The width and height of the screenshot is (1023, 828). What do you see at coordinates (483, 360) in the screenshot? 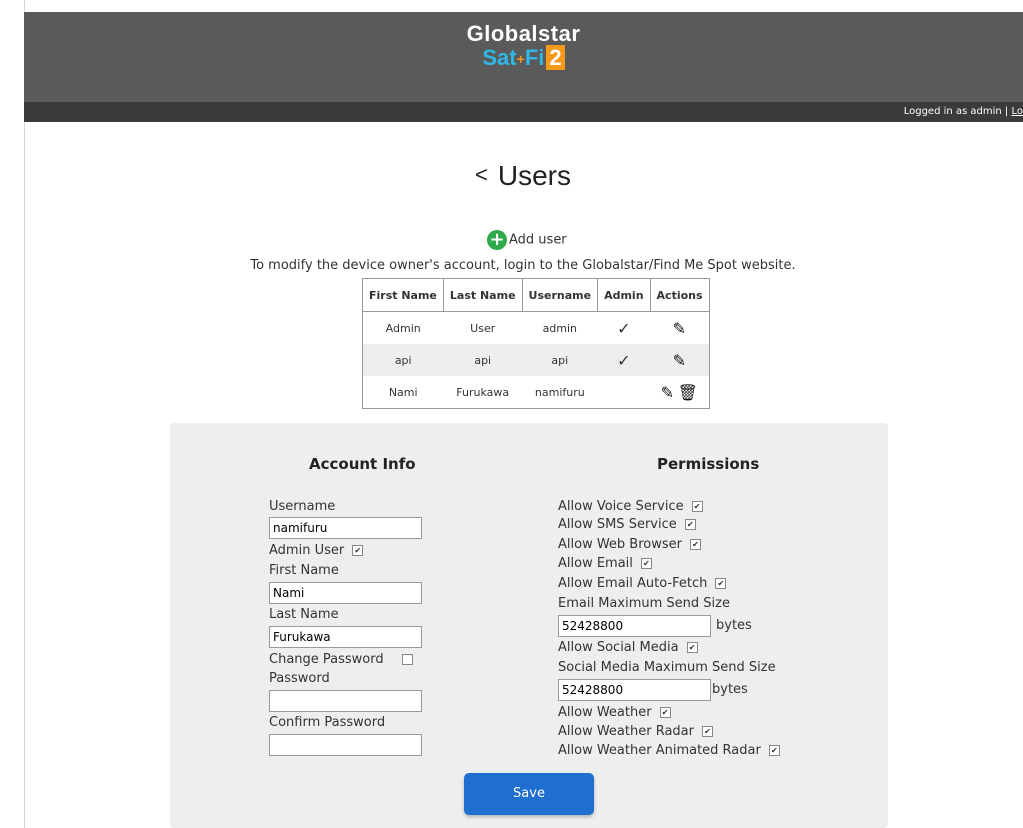
I see `cell-last-name: api` at bounding box center [483, 360].